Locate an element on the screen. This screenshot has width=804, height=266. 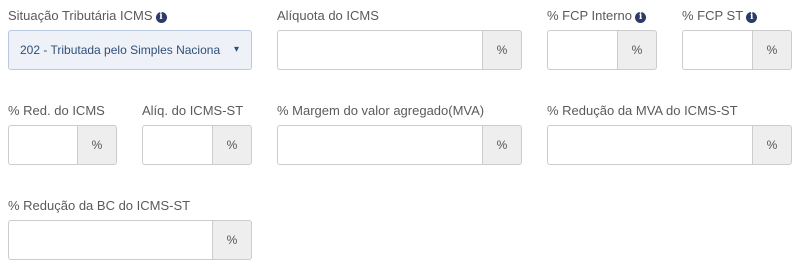
reducao-mva-st-label: % Redução da MVA do ICMS-ST is located at coordinates (642, 110).